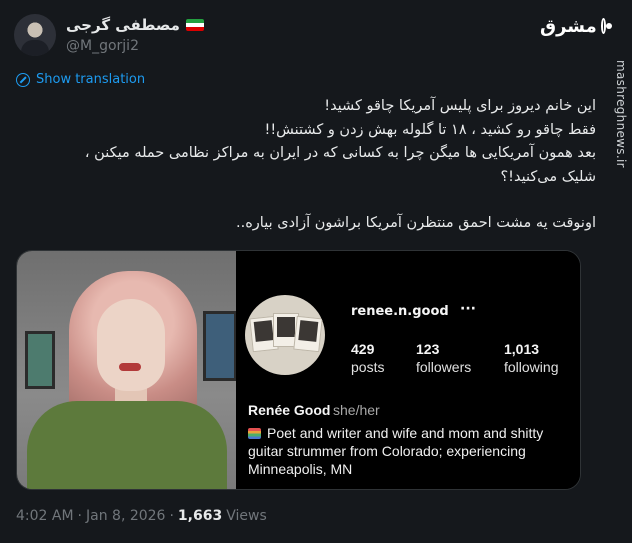  I want to click on instagram-username: renee.n.good, so click(400, 311).